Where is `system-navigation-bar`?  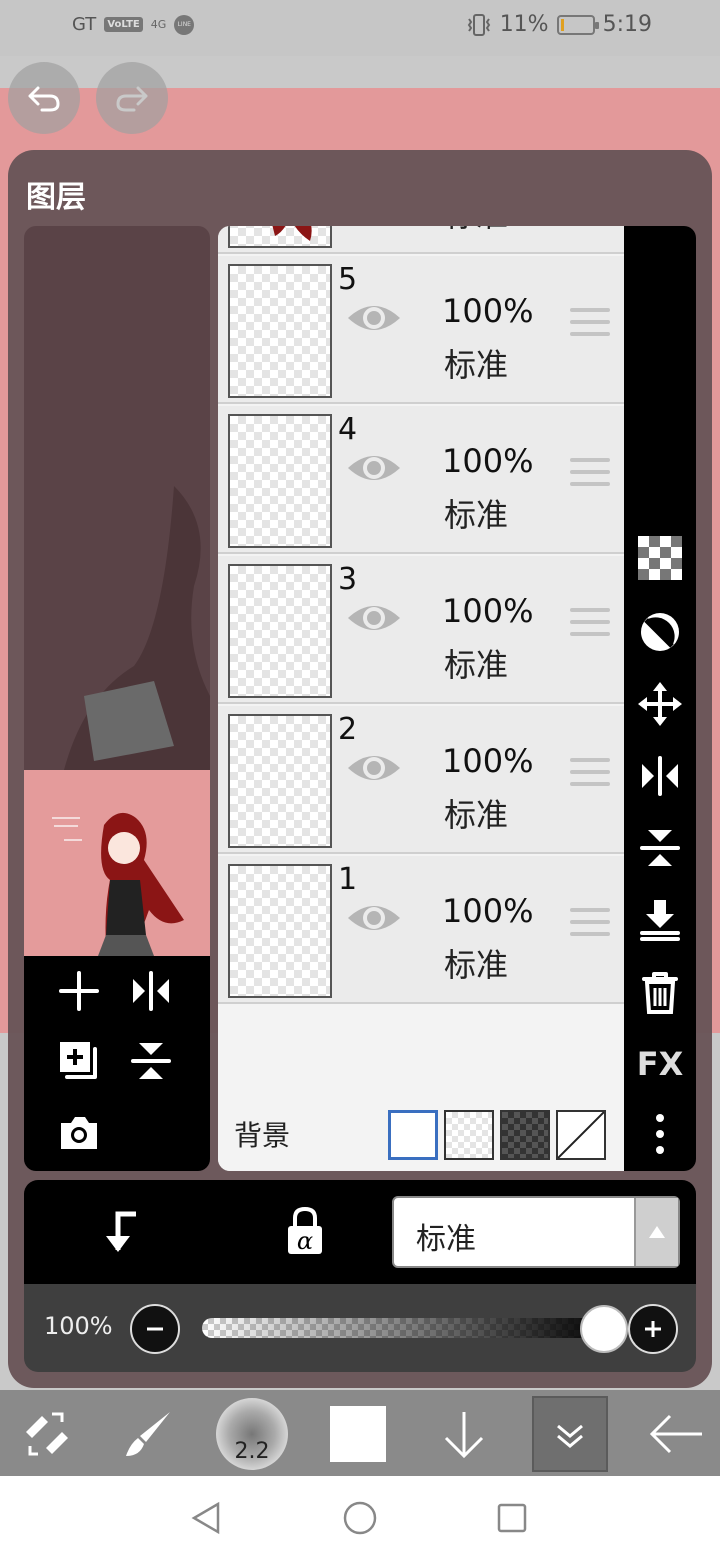 system-navigation-bar is located at coordinates (360, 1518).